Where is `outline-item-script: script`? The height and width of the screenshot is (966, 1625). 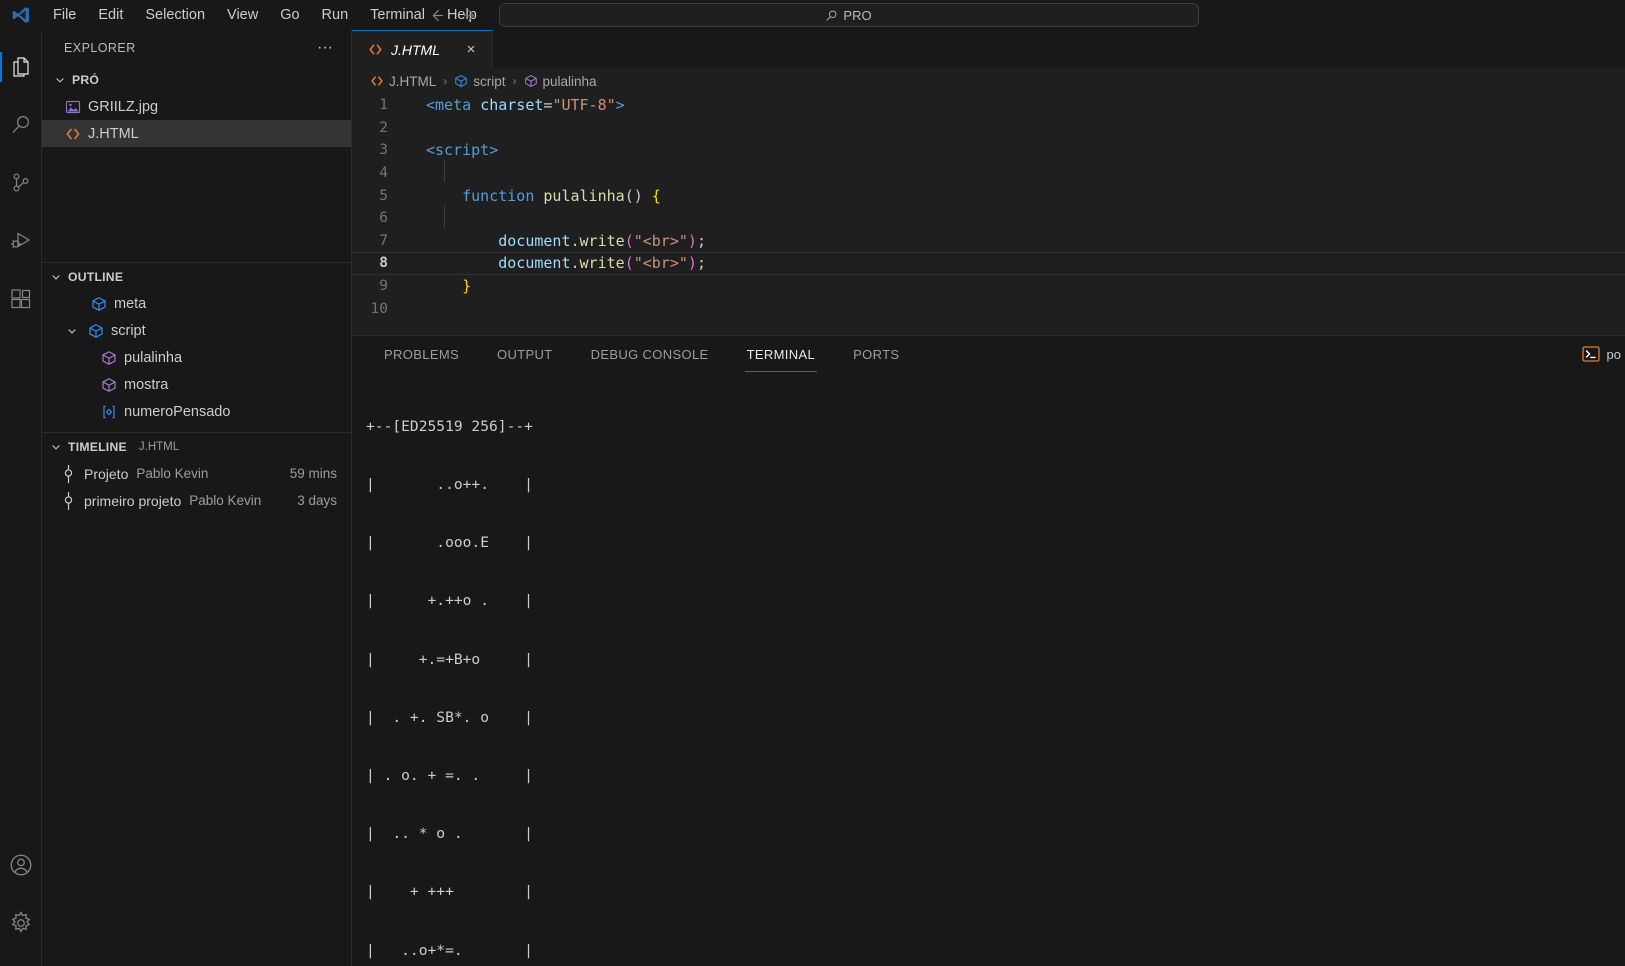 outline-item-script: script is located at coordinates (196, 330).